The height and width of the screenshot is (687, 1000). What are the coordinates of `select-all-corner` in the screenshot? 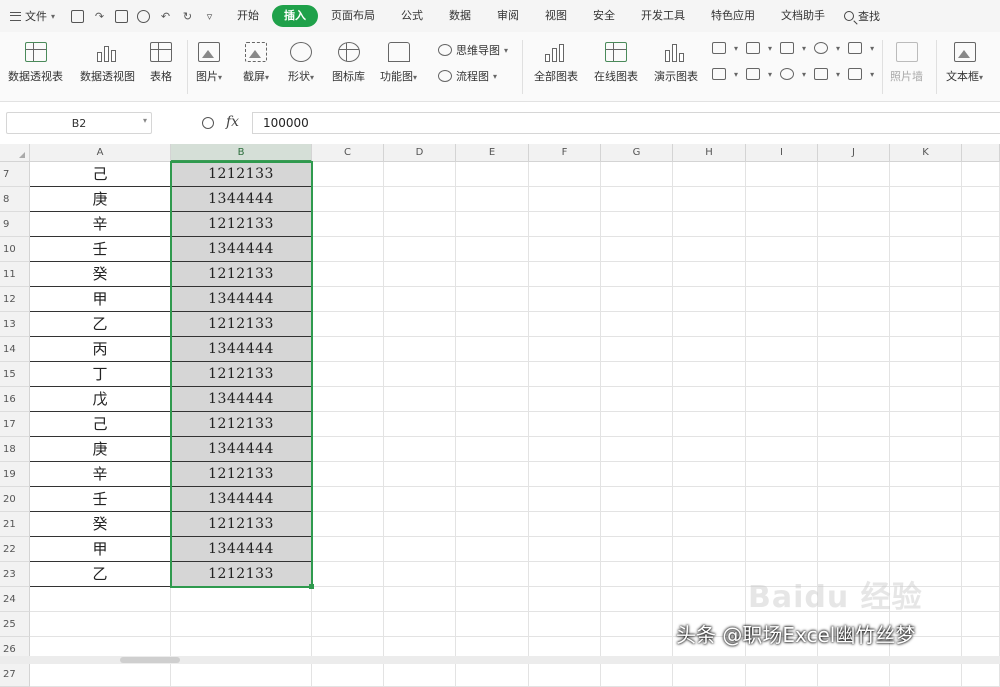 It's located at (15, 153).